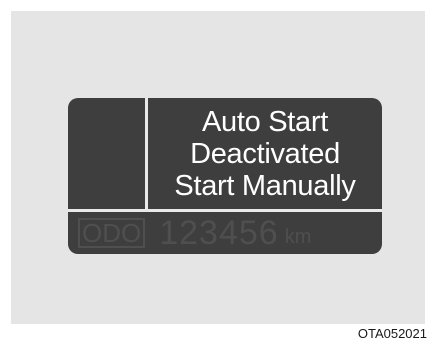  I want to click on odometer-label: ODO, so click(112, 233).